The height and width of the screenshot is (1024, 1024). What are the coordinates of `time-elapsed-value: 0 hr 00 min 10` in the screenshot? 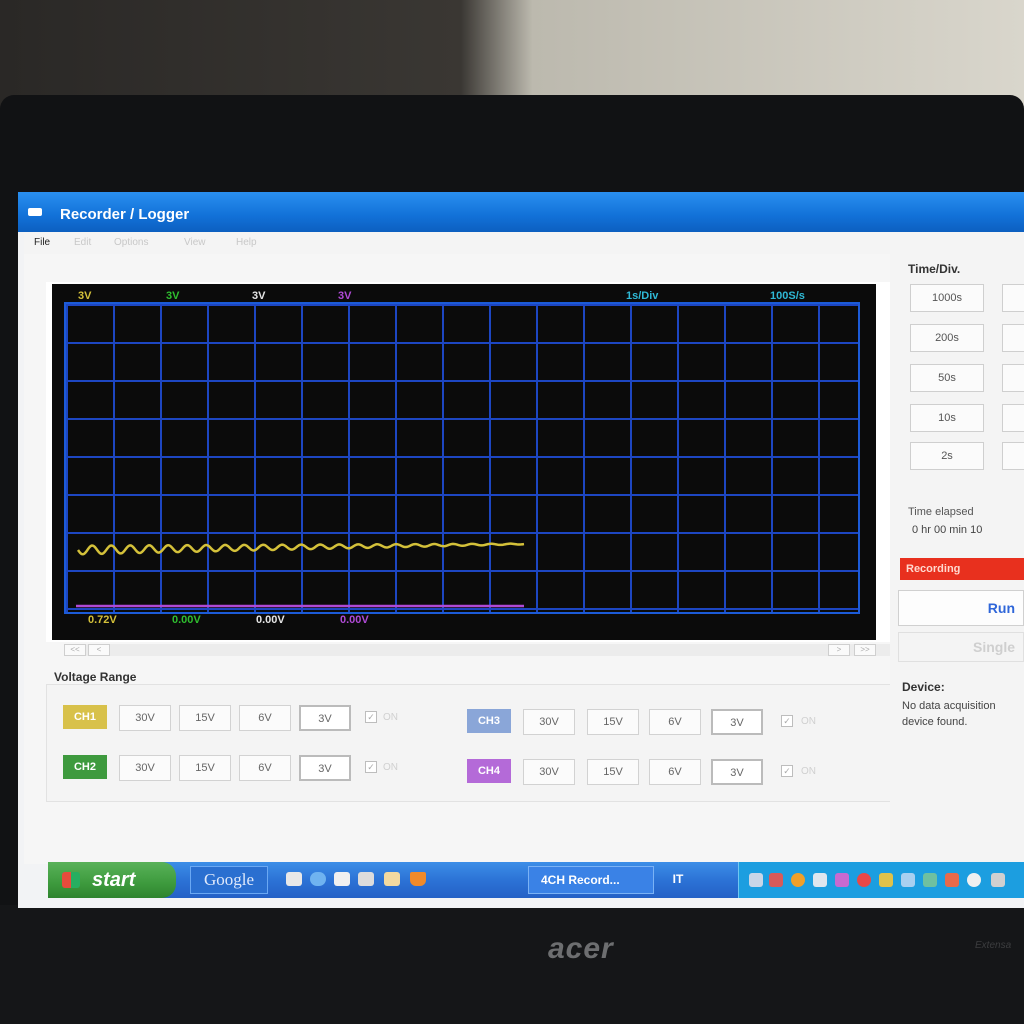 It's located at (947, 530).